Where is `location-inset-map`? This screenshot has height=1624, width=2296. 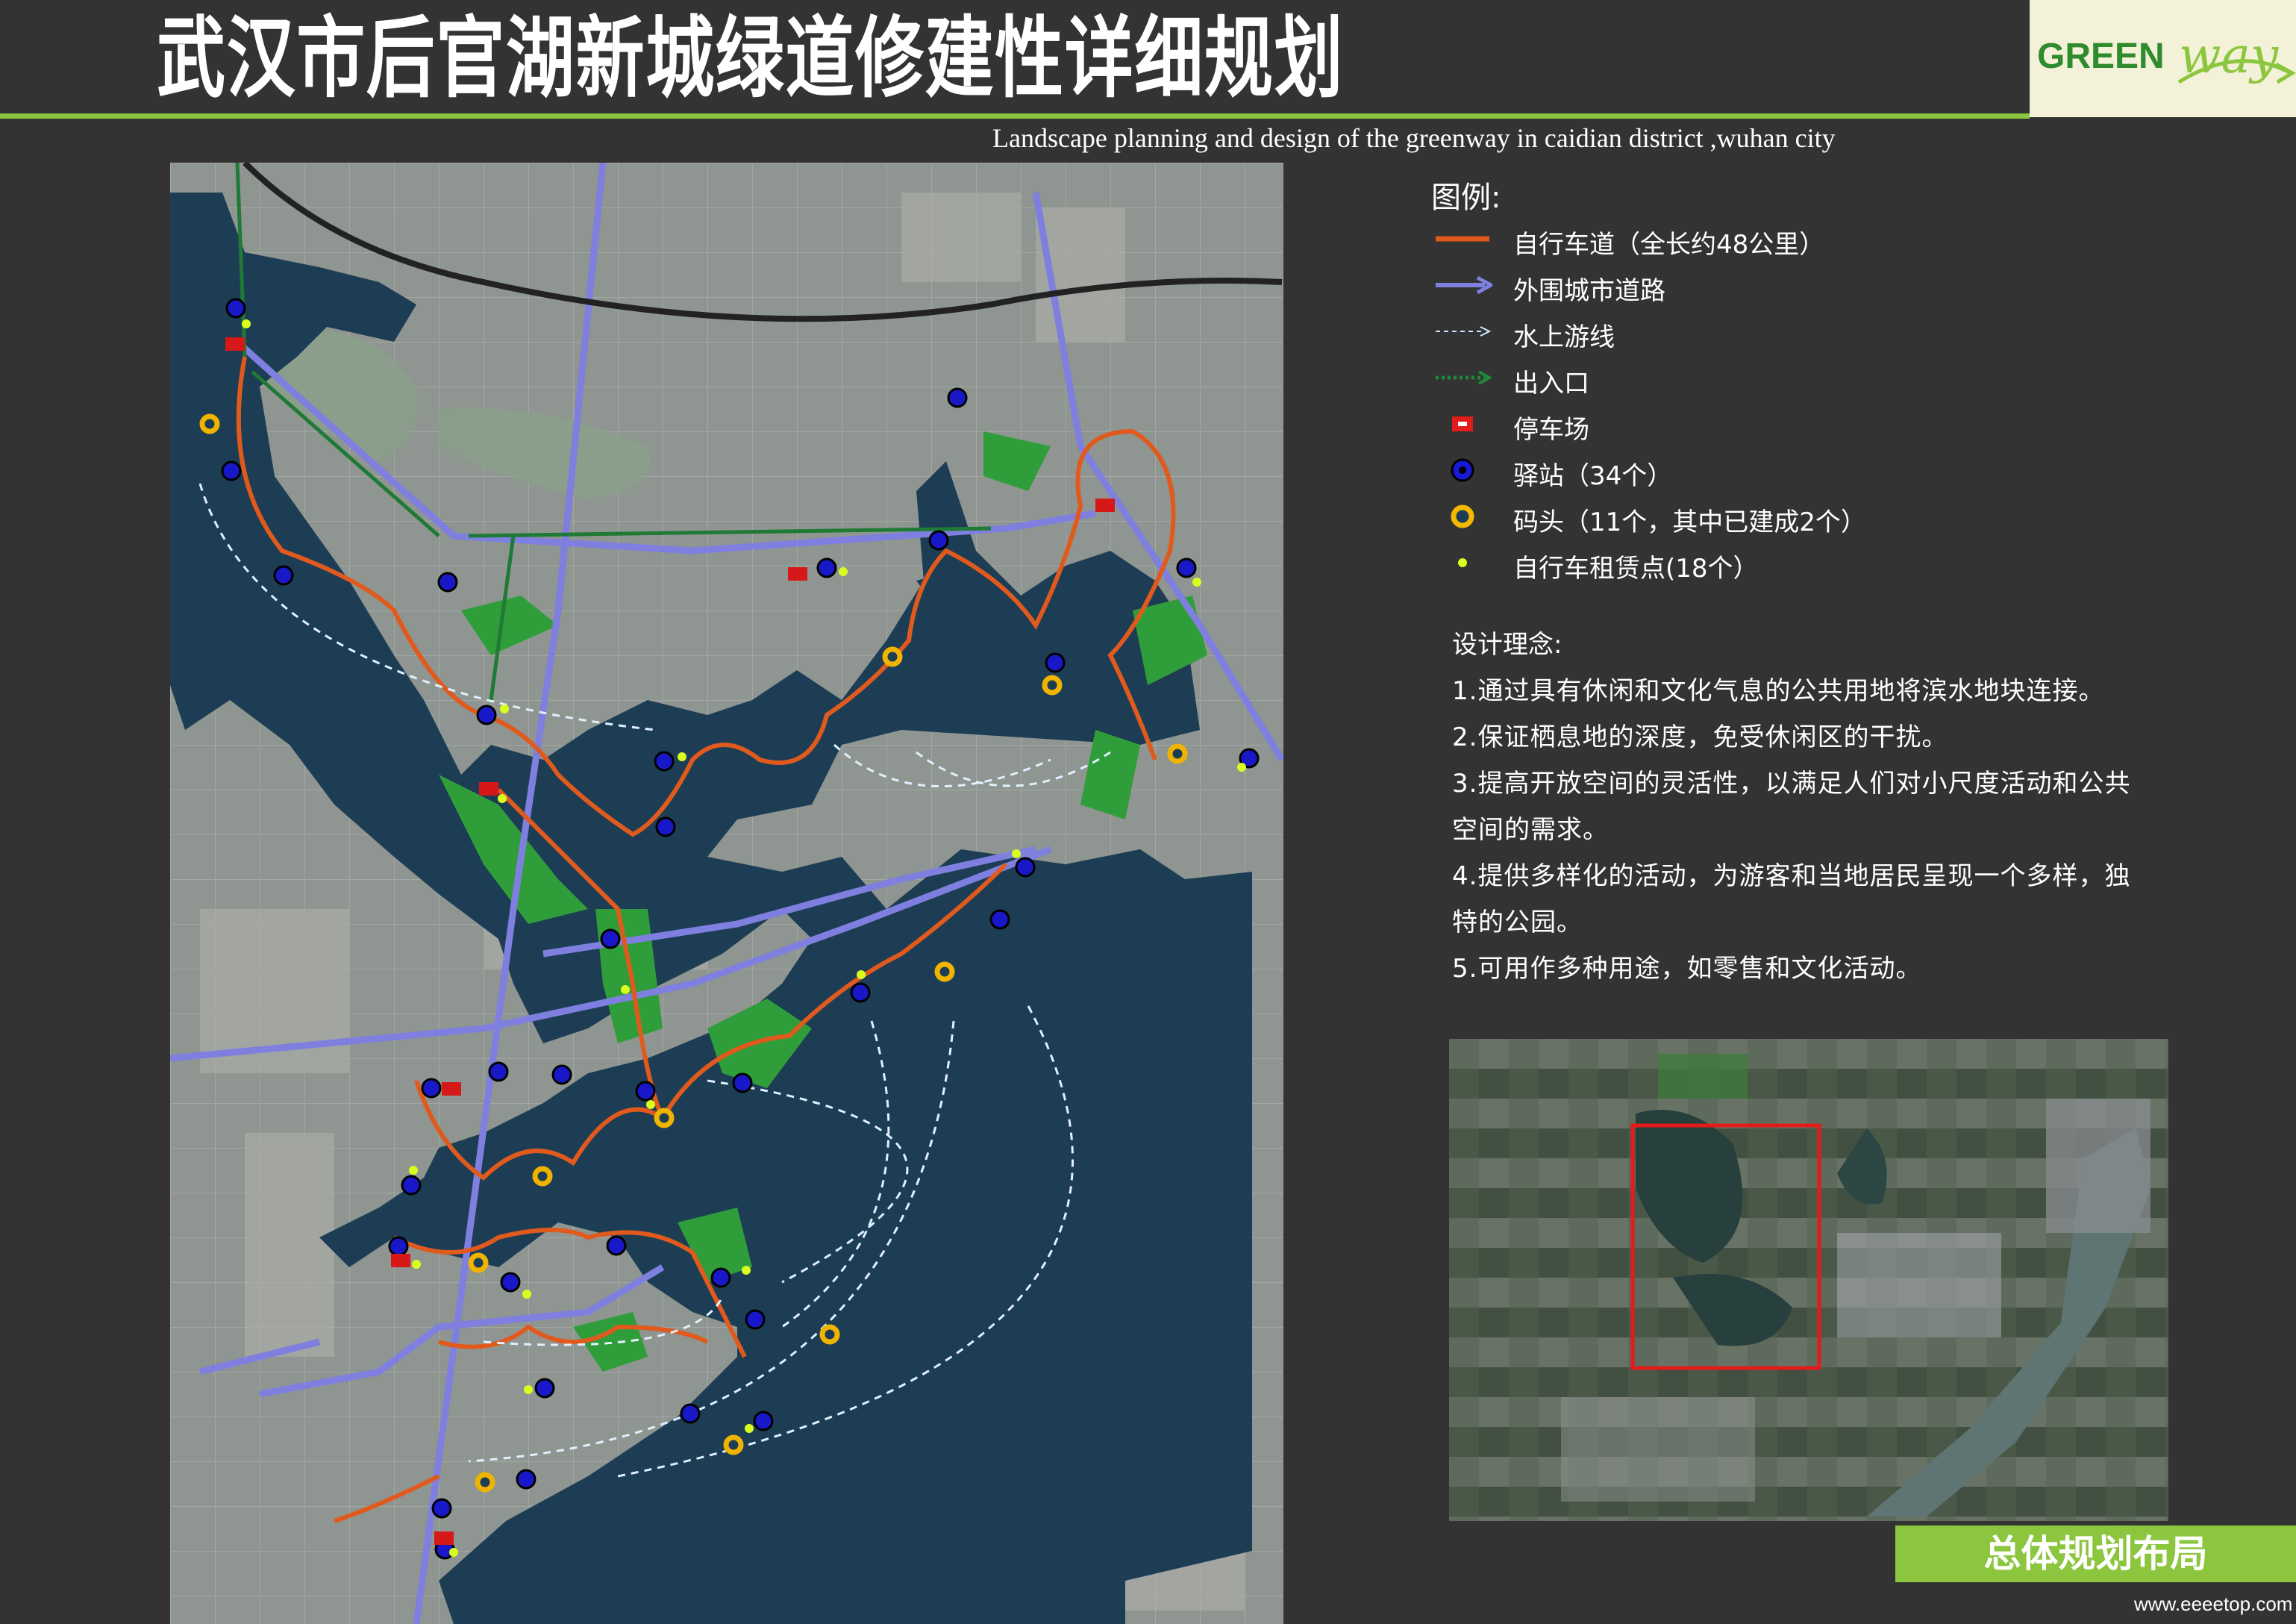 location-inset-map is located at coordinates (1808, 1280).